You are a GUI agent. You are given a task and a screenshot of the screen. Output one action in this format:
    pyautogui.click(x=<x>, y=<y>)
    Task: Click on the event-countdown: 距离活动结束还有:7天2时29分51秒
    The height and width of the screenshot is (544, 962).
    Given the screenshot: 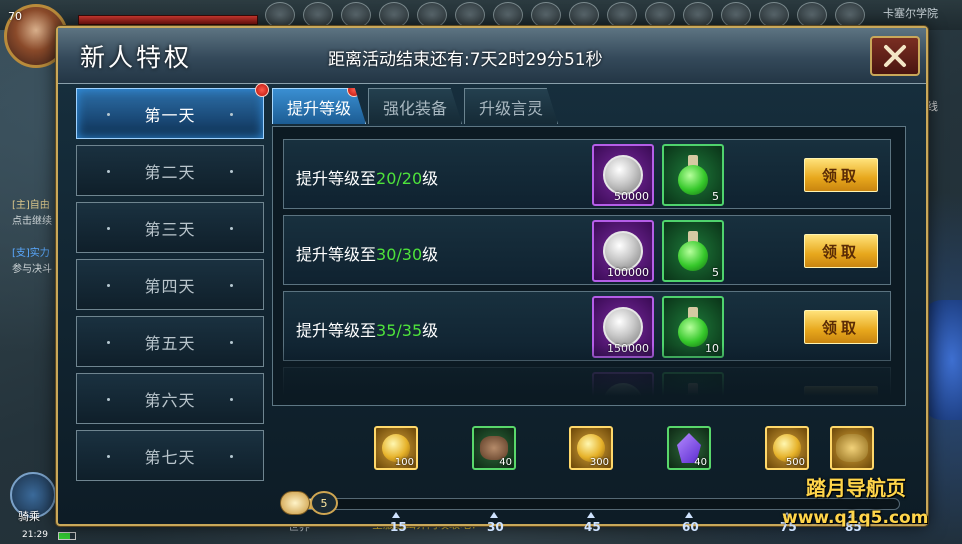 What is the action you would take?
    pyautogui.click(x=465, y=60)
    